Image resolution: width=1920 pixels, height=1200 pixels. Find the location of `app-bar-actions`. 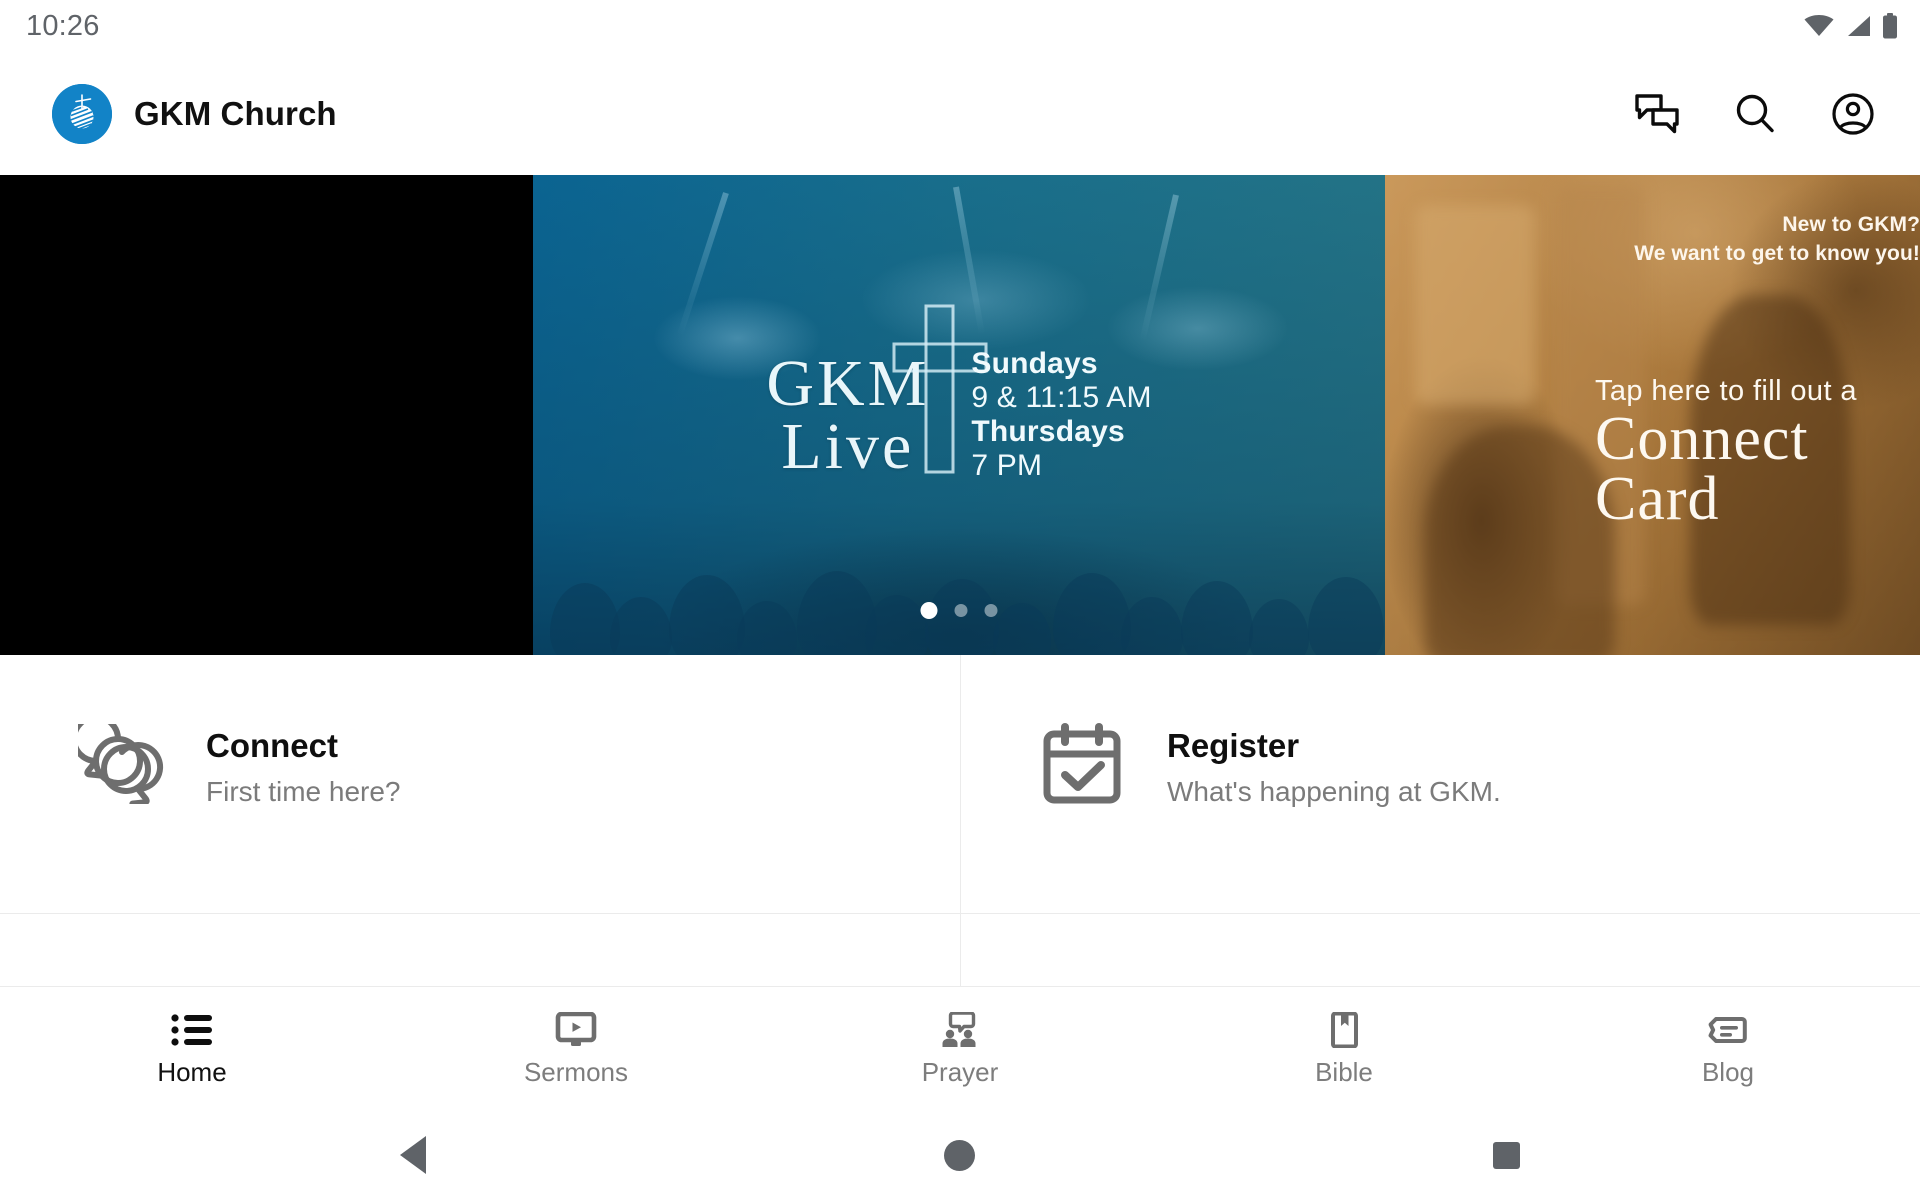

app-bar-actions is located at coordinates (1764, 114).